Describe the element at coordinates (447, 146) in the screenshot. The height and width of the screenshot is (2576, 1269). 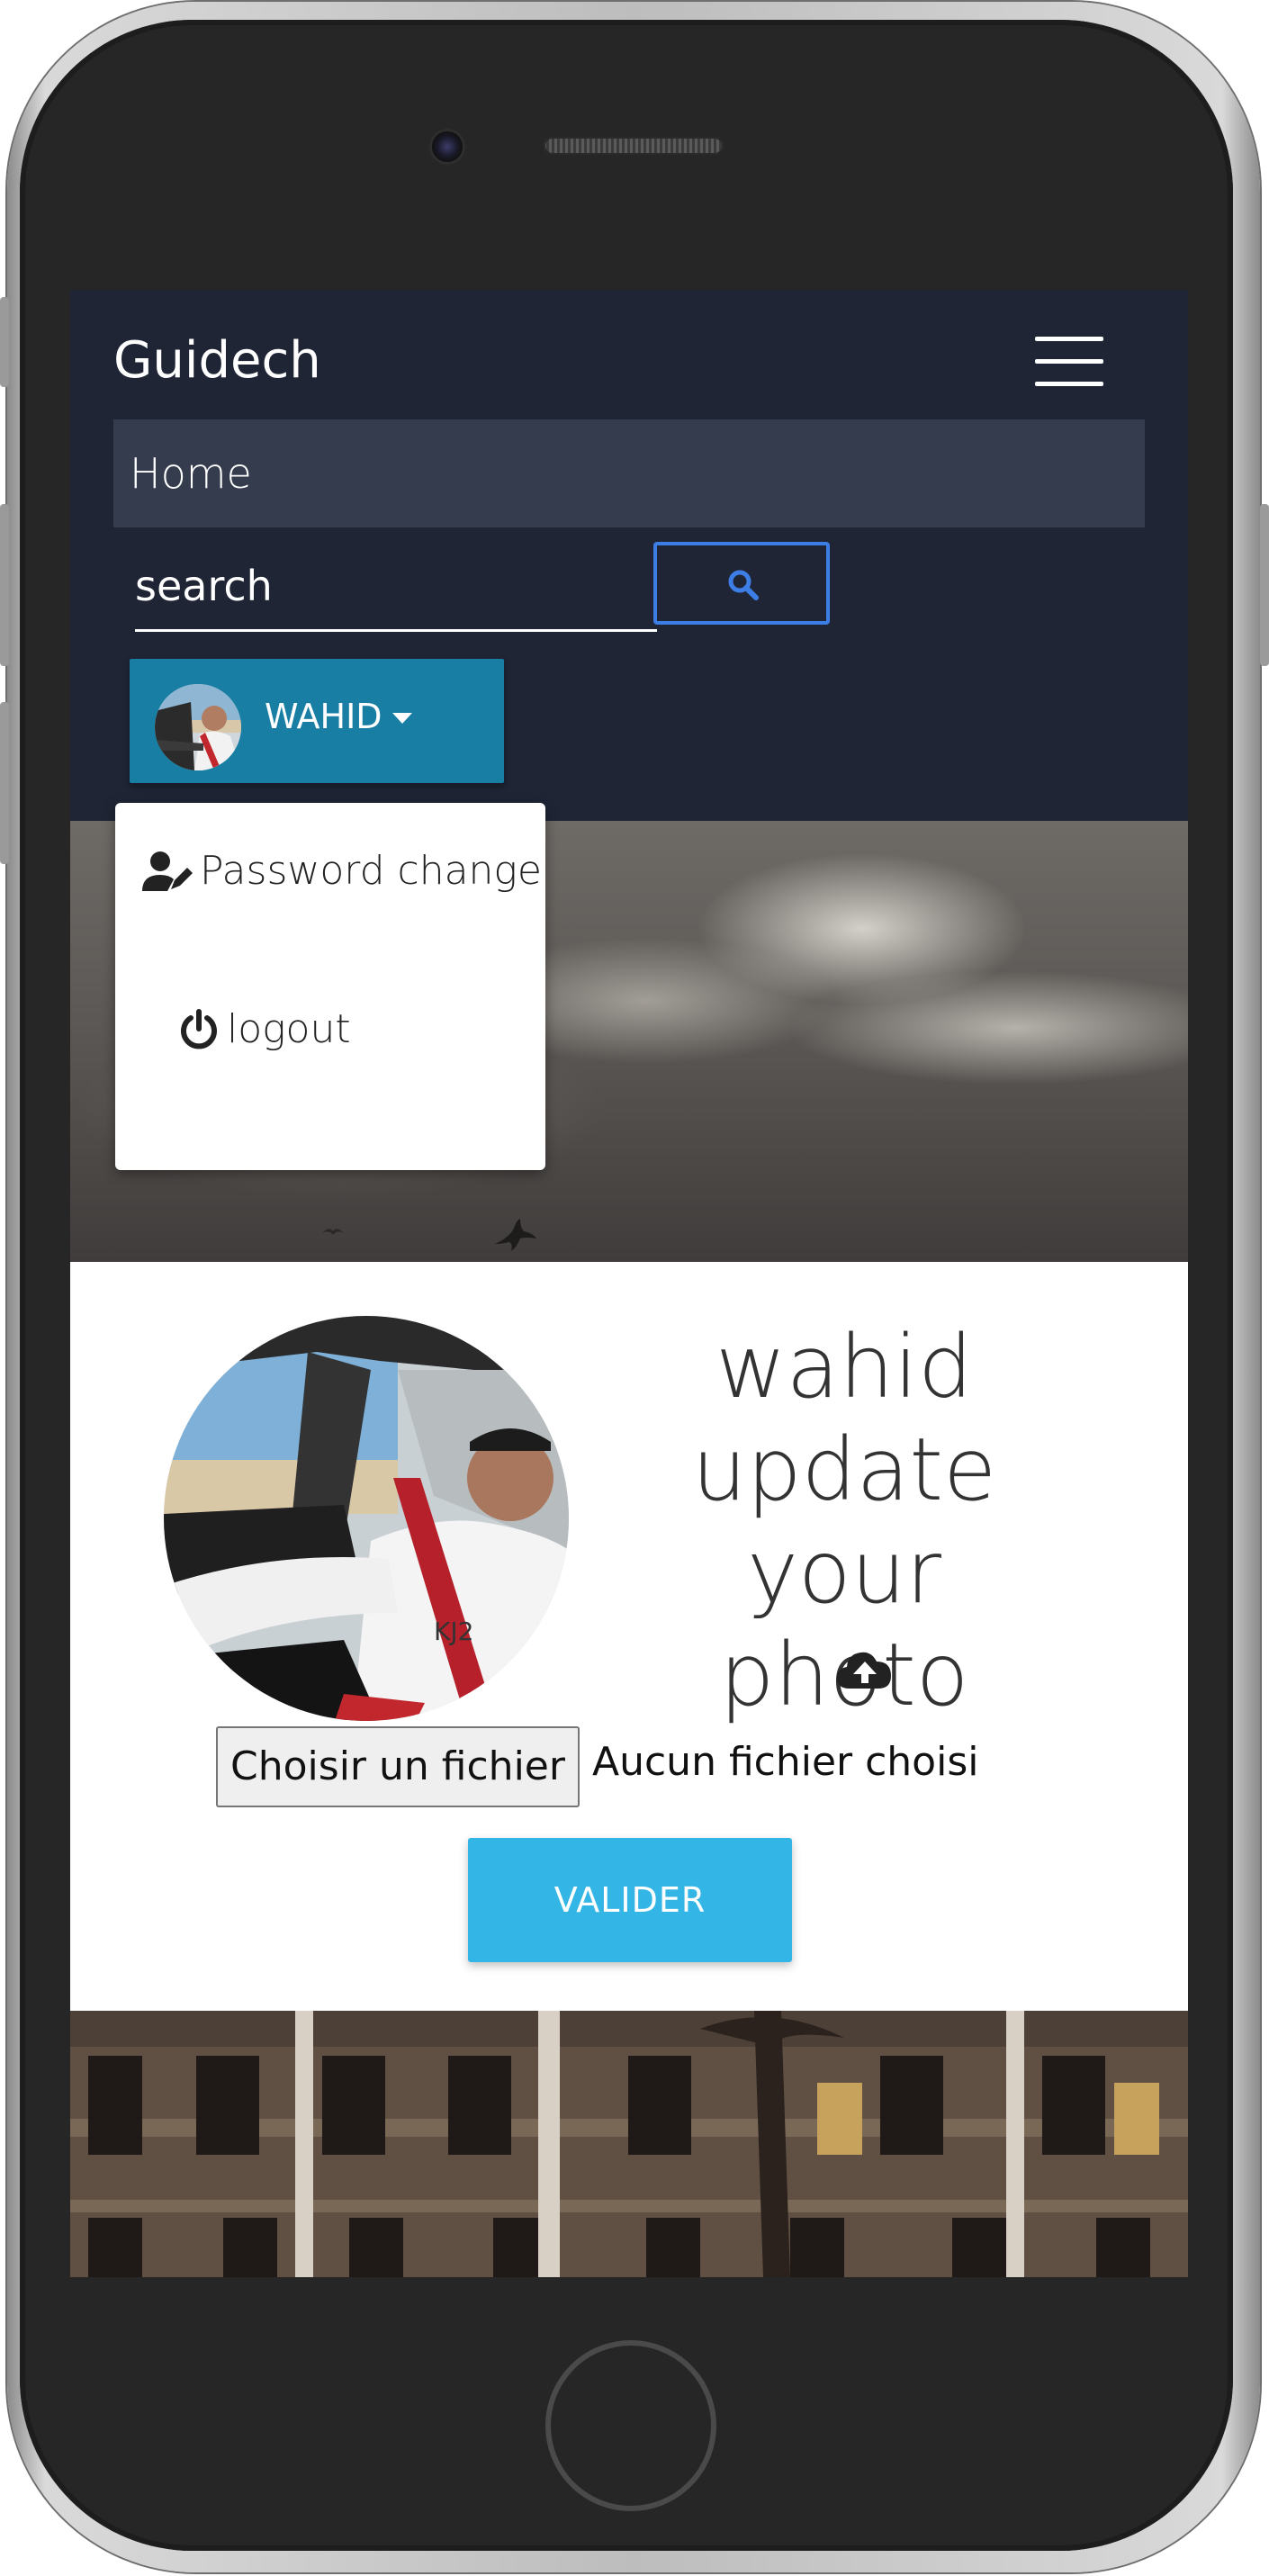
I see `front-camera` at that location.